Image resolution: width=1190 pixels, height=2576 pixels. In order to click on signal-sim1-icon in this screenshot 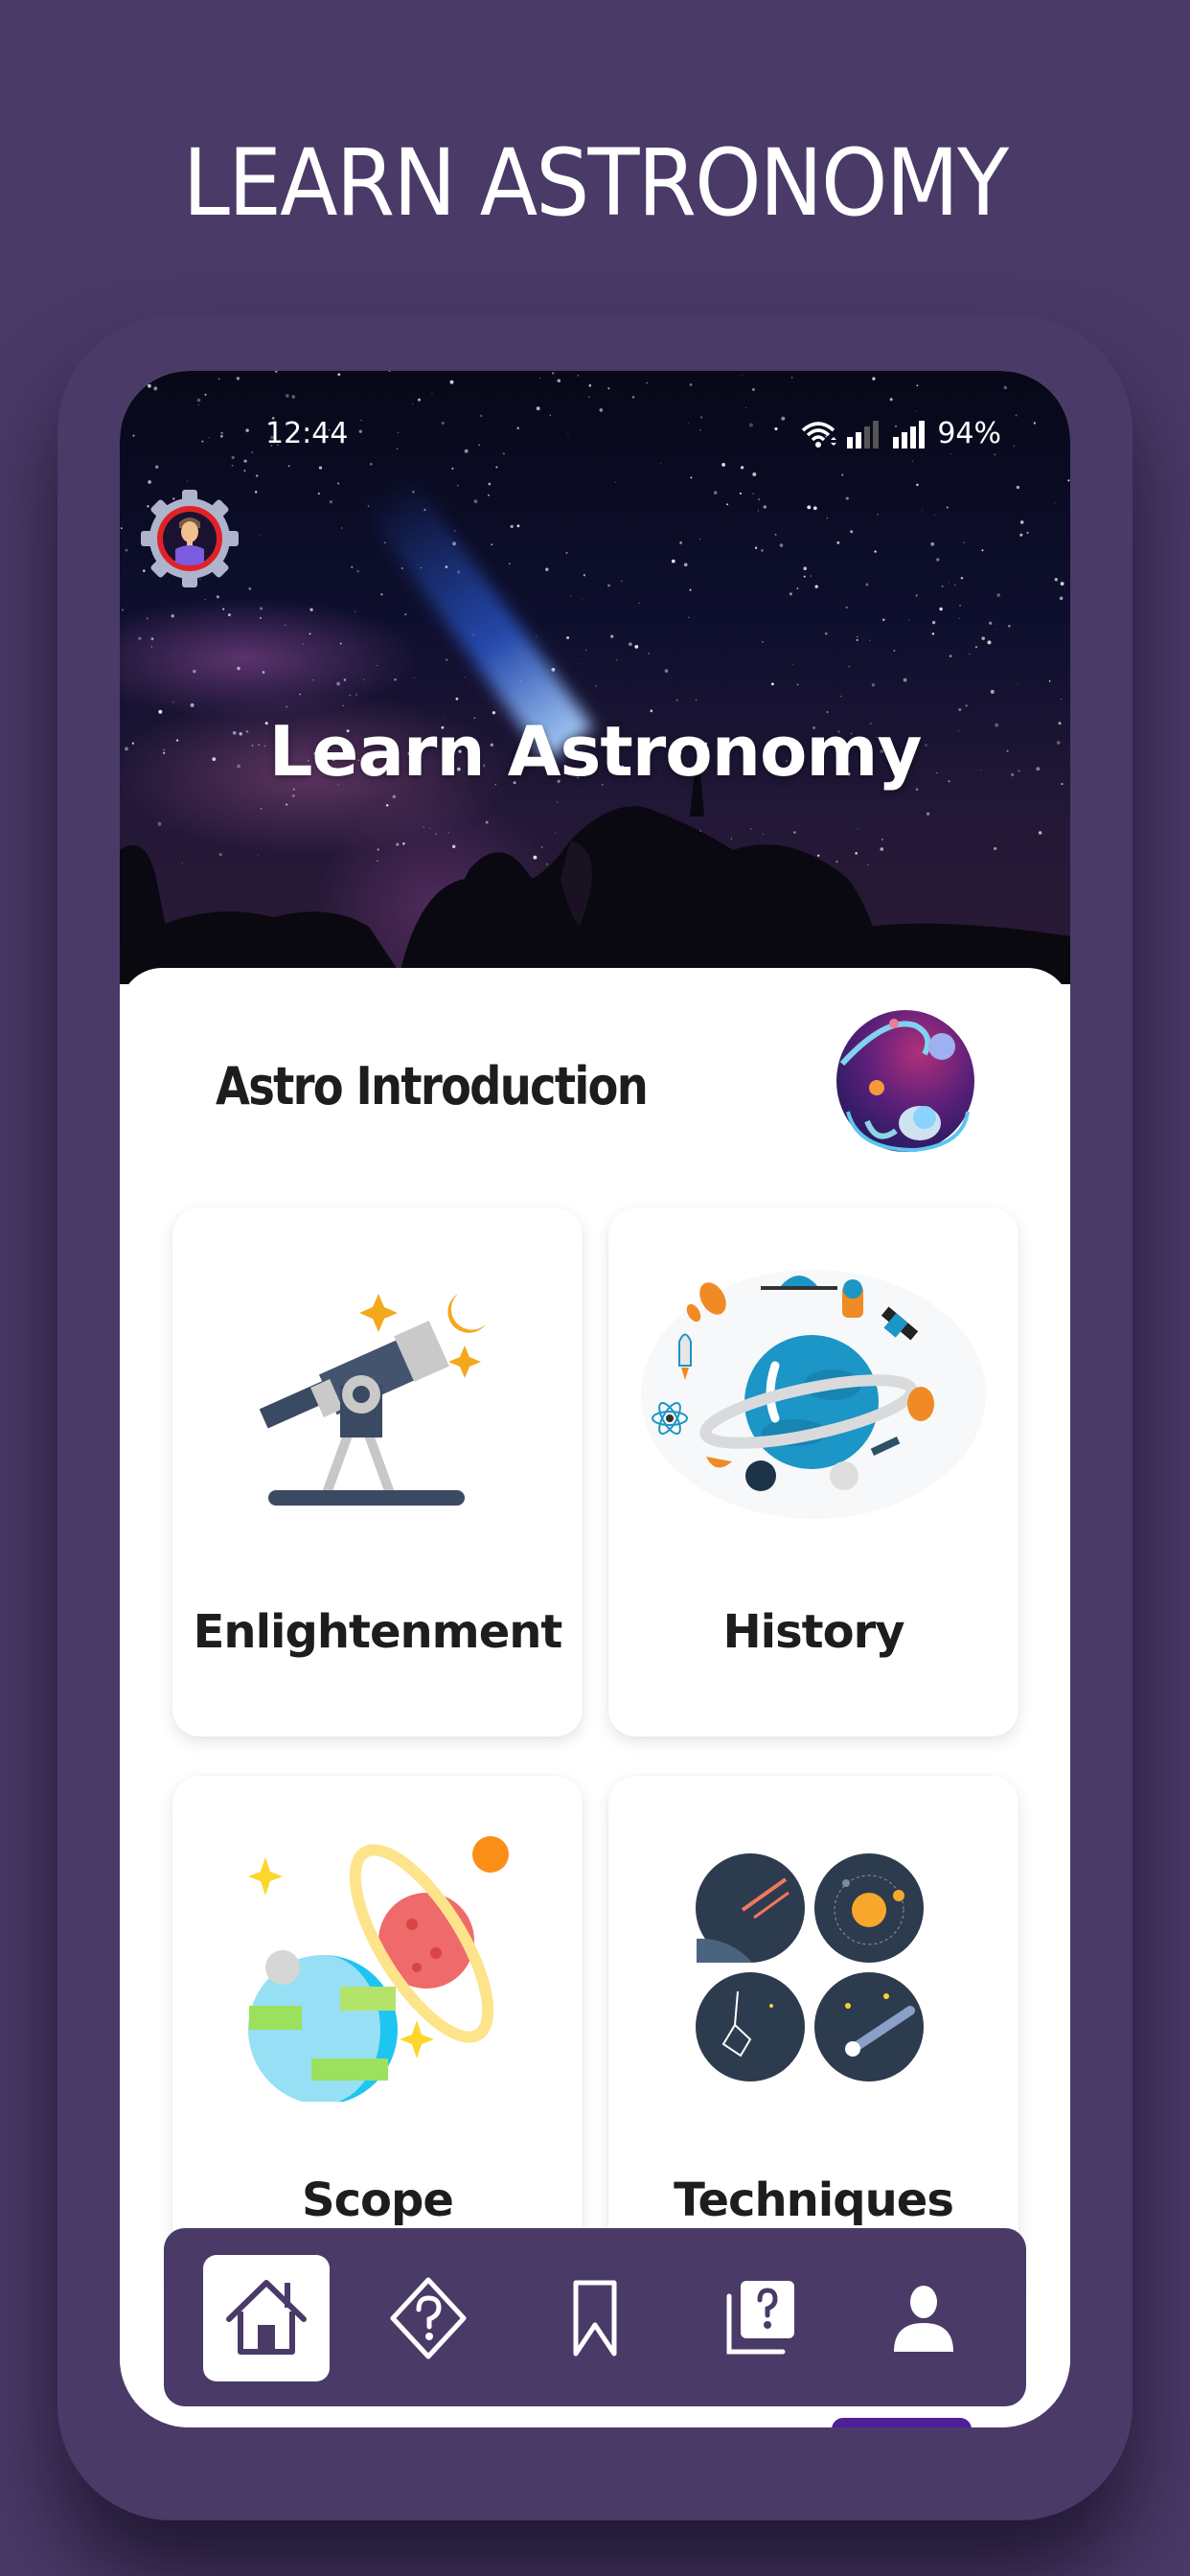, I will do `click(864, 434)`.